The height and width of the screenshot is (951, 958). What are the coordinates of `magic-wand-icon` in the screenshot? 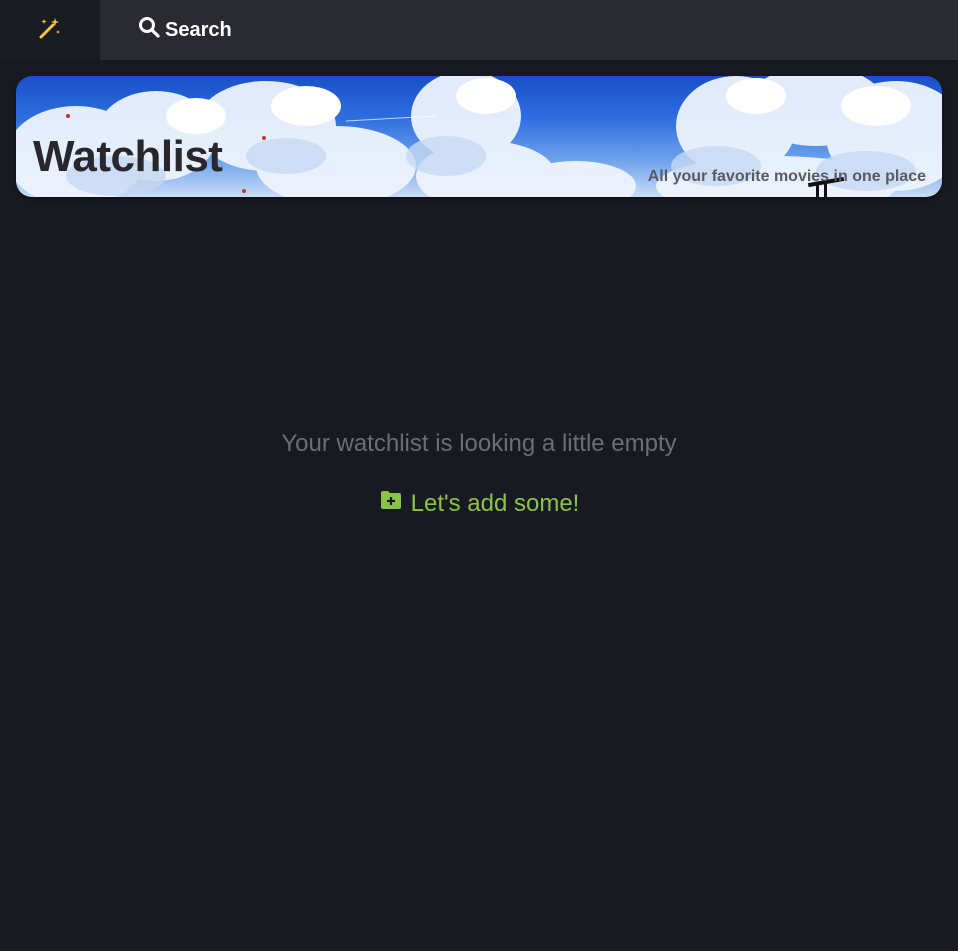 It's located at (50, 30).